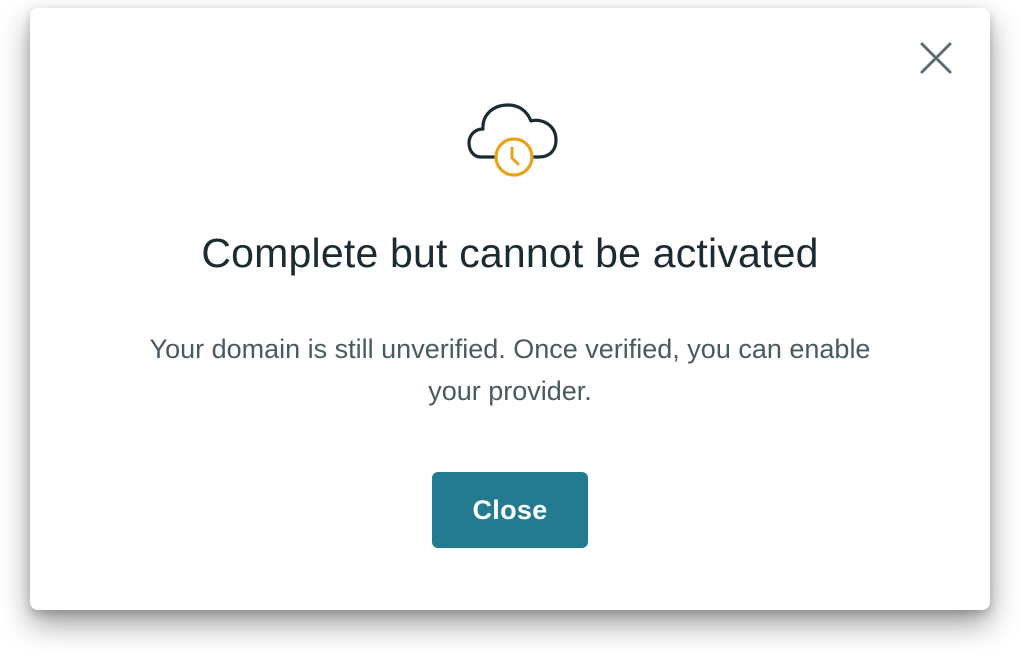 The height and width of the screenshot is (666, 1020). What do you see at coordinates (510, 510) in the screenshot?
I see `close-button: Close` at bounding box center [510, 510].